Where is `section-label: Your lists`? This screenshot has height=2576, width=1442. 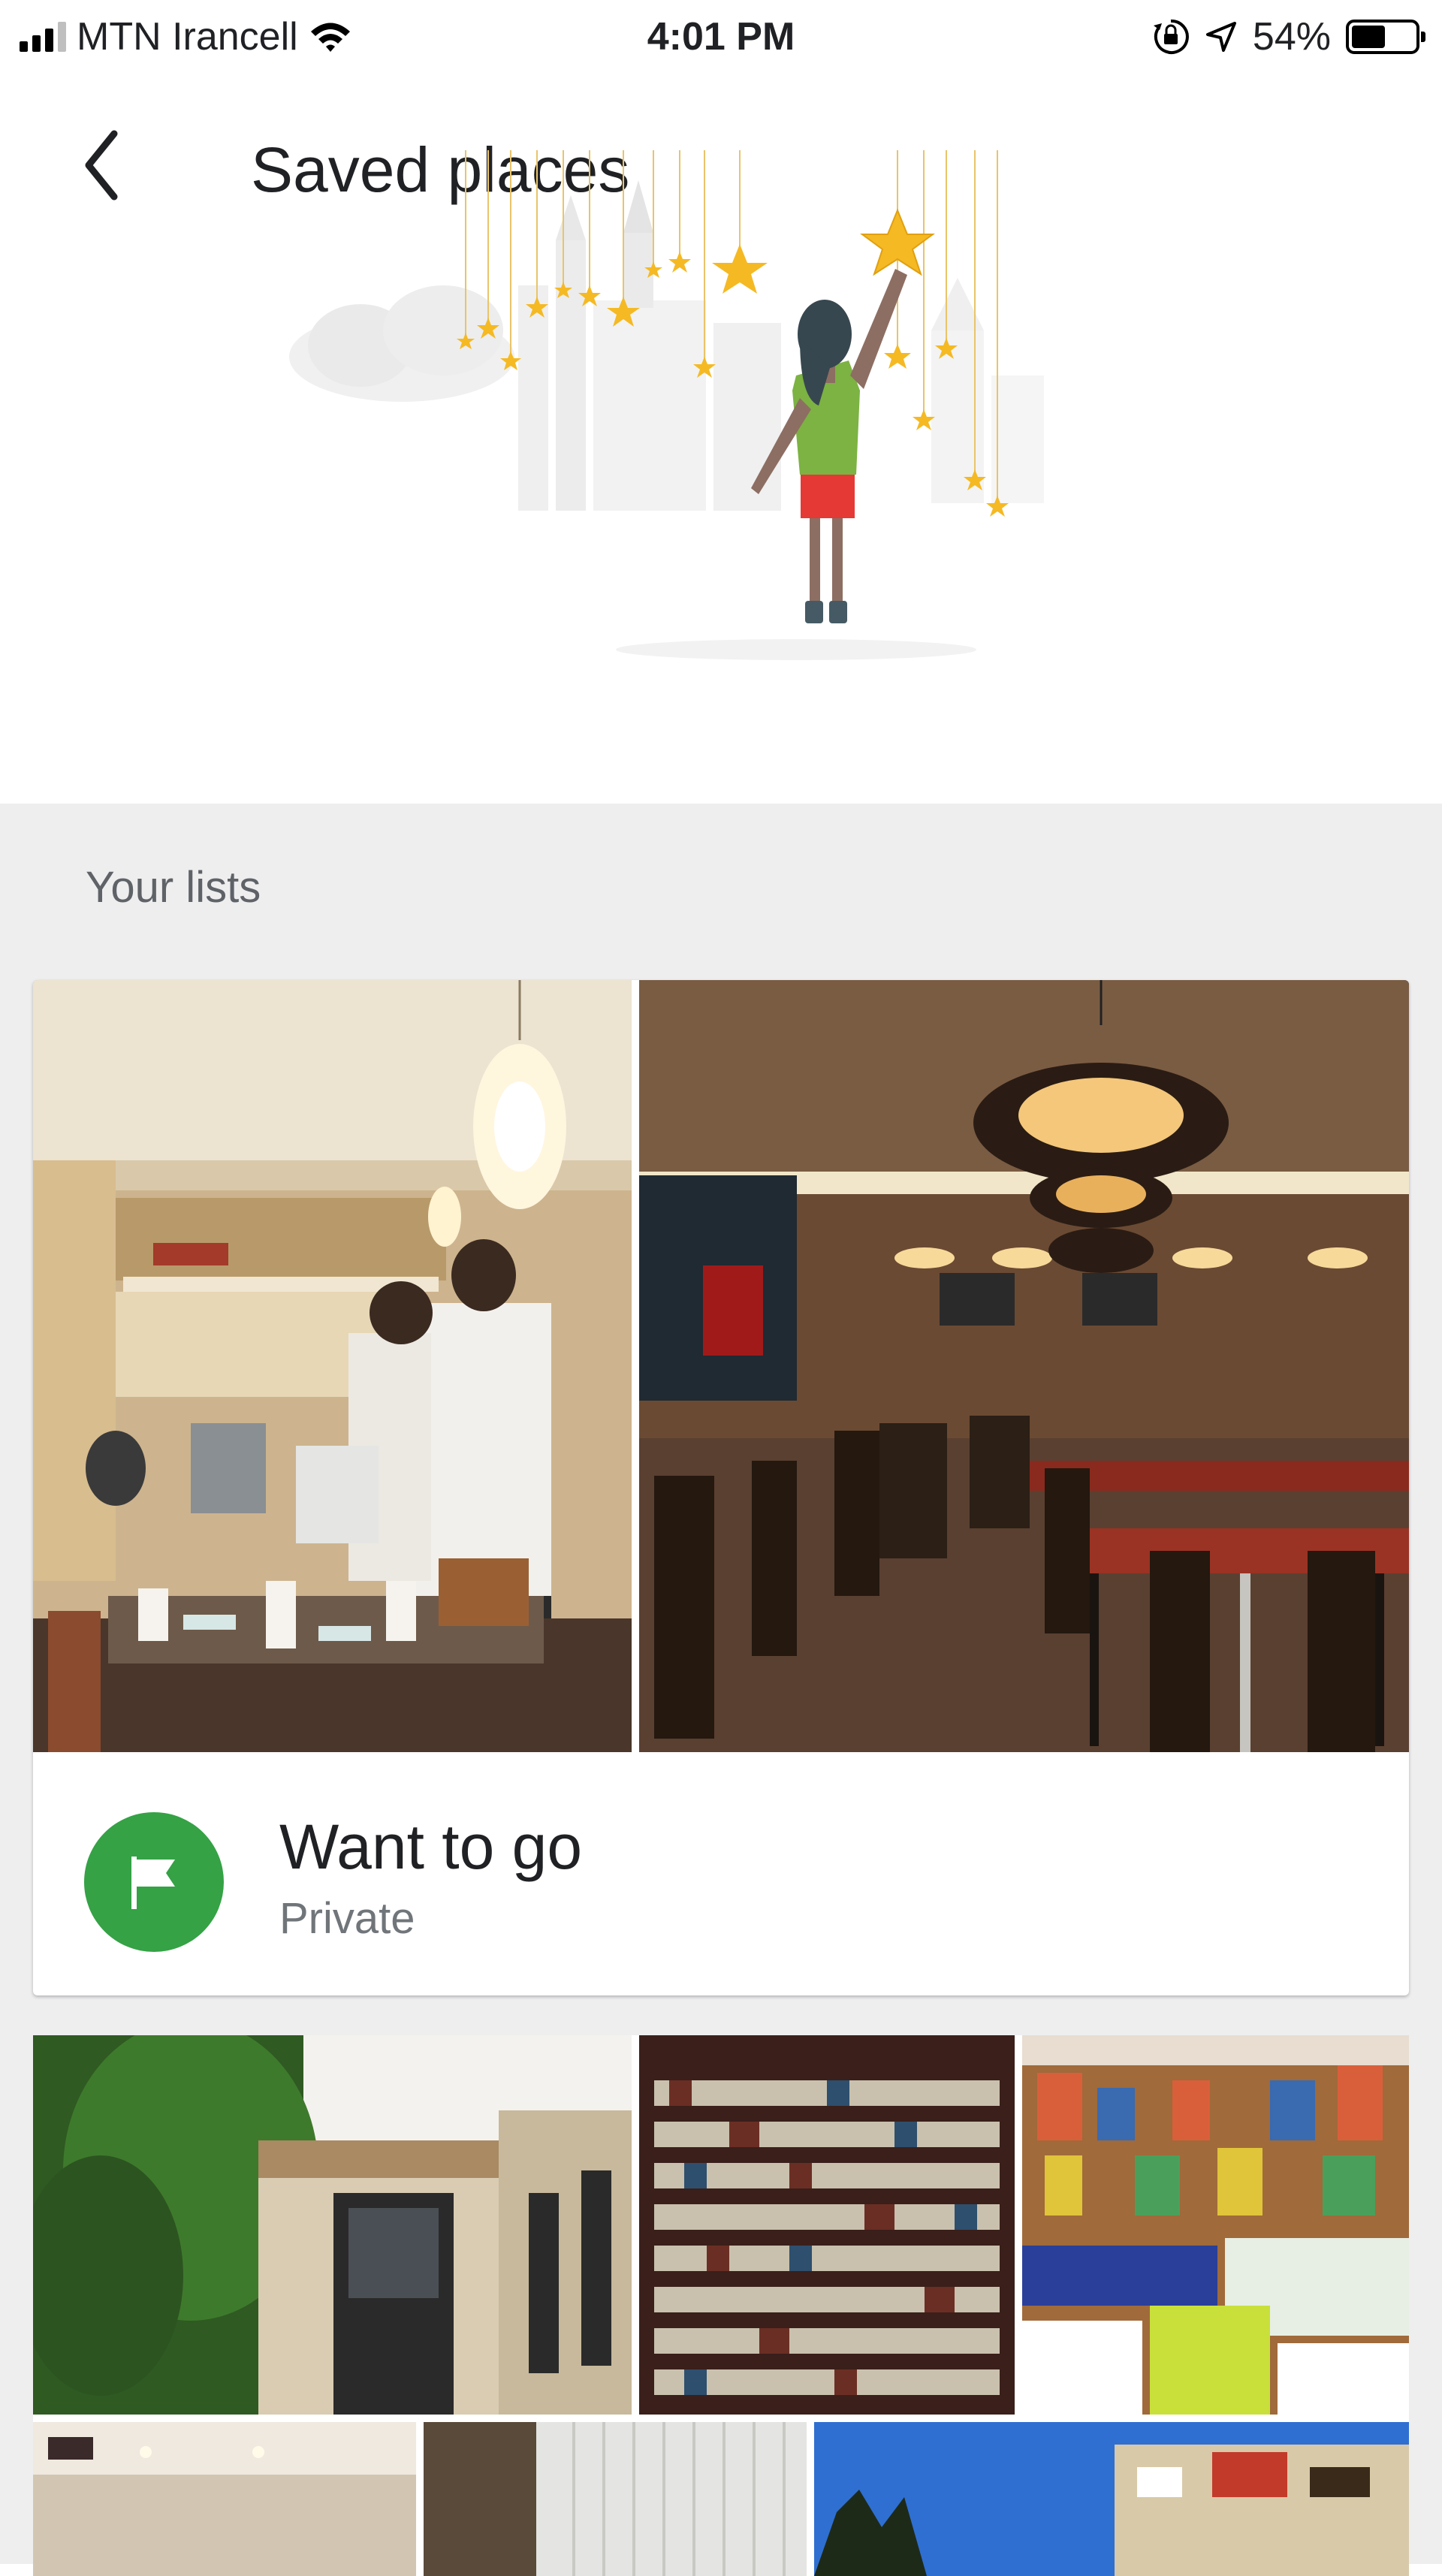
section-label: Your lists is located at coordinates (174, 888).